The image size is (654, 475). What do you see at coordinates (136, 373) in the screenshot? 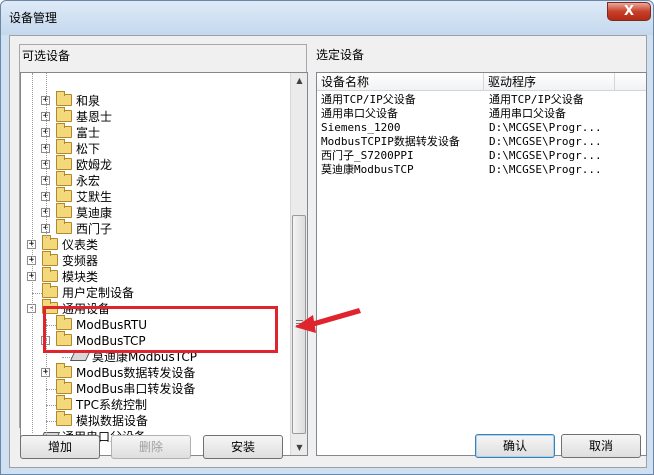
I see `tree-item-label: ModBus数据转发设备` at bounding box center [136, 373].